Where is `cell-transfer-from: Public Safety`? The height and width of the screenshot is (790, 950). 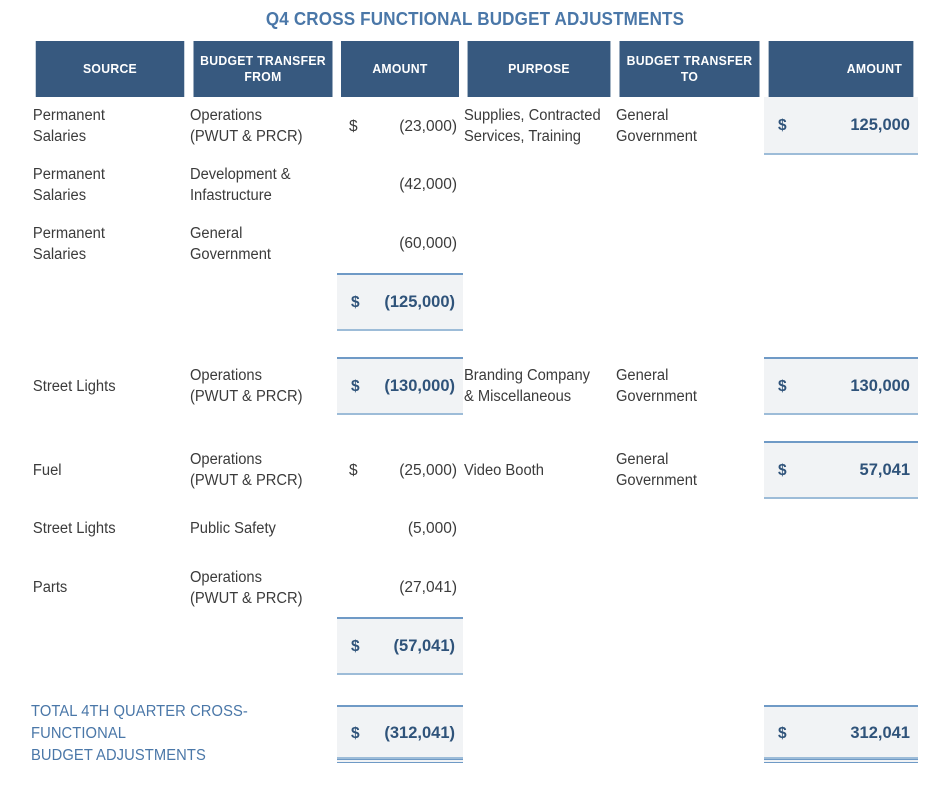 cell-transfer-from: Public Safety is located at coordinates (263, 528).